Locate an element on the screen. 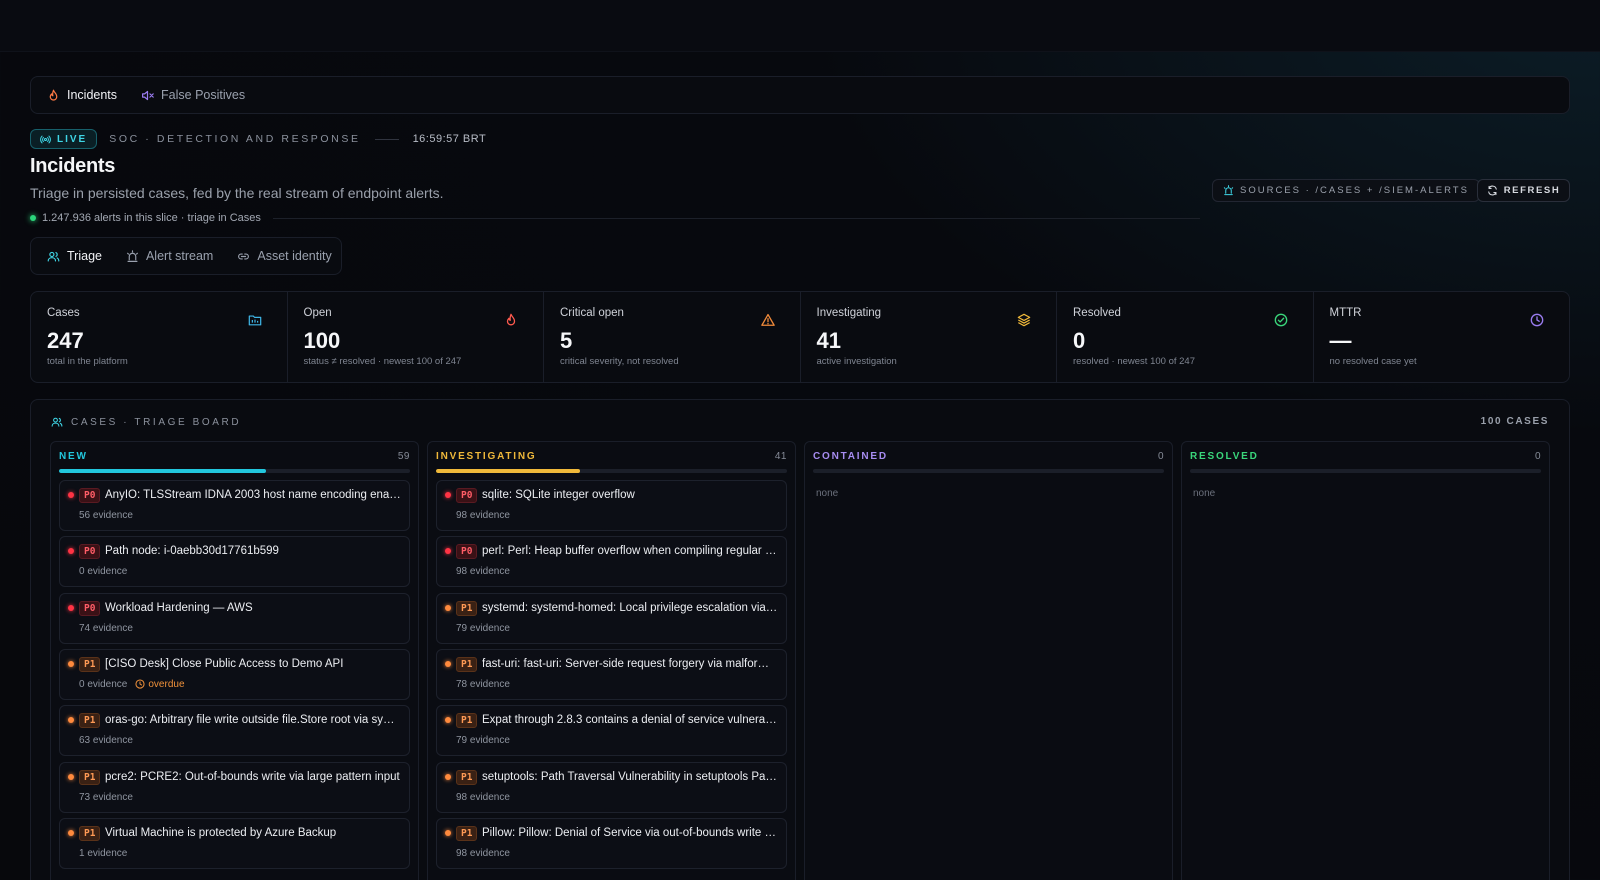 Image resolution: width=1600 pixels, height=880 pixels. stat-value: 41 is located at coordinates (828, 340).